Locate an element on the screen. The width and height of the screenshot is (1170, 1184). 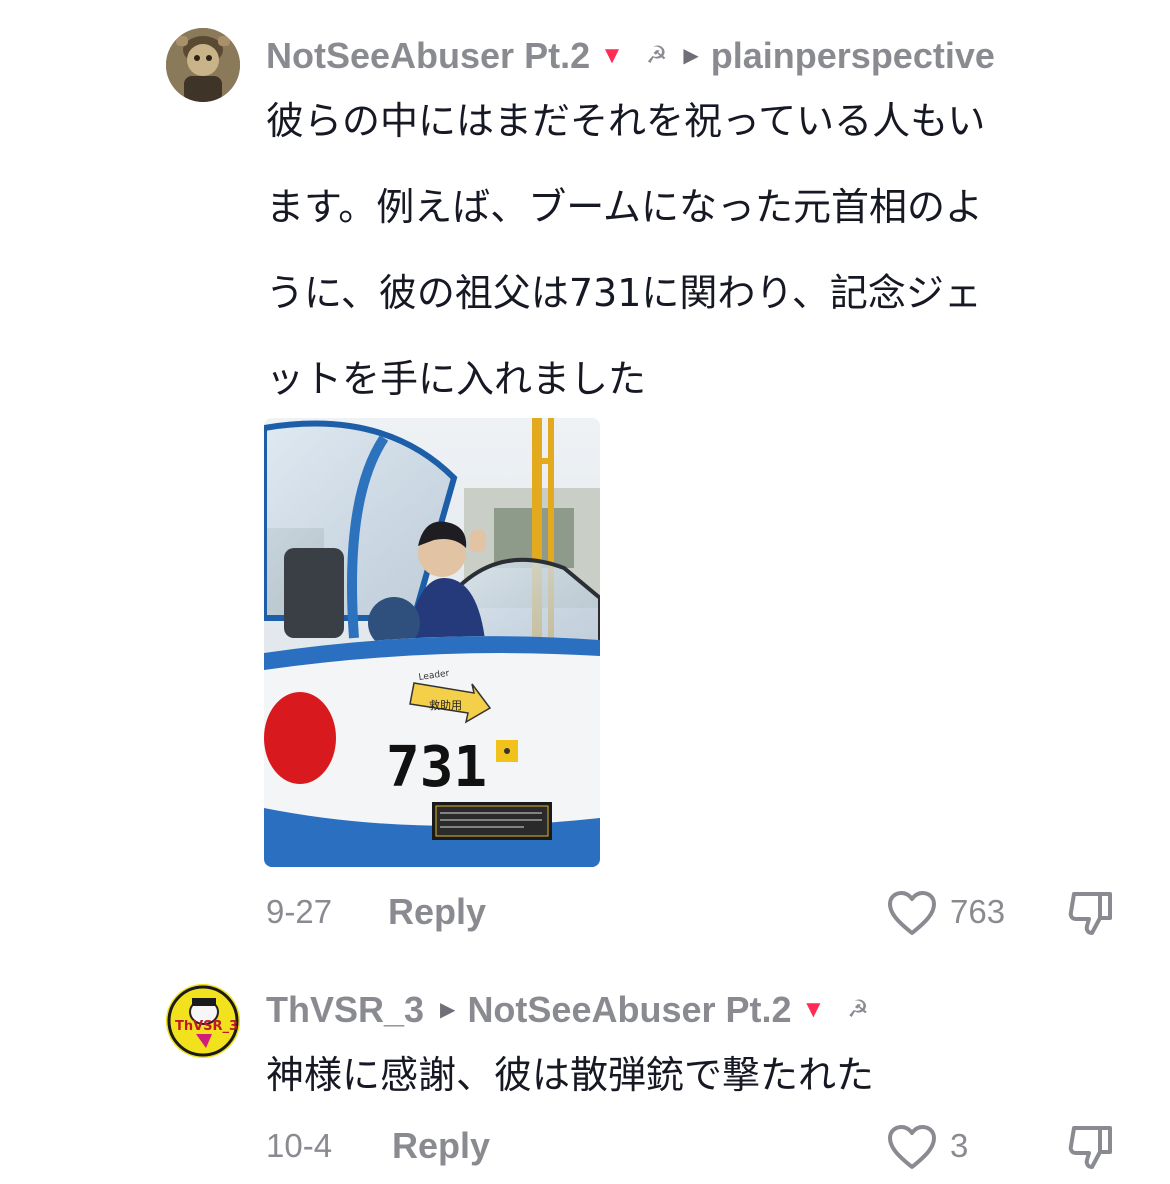
comment-image: 救助用 Leader 731 is located at coordinates (432, 642).